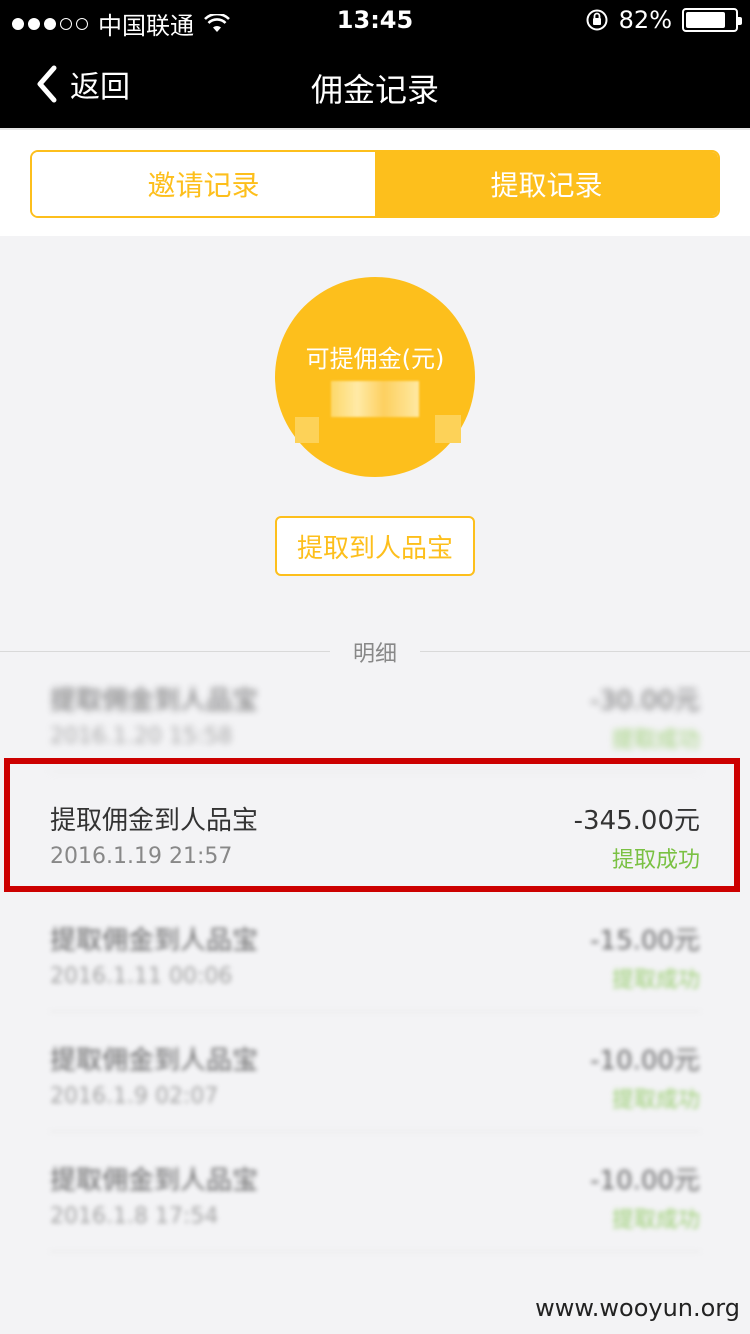 This screenshot has width=750, height=1334. I want to click on tab-withdraw-records: 提取记录, so click(546, 184).